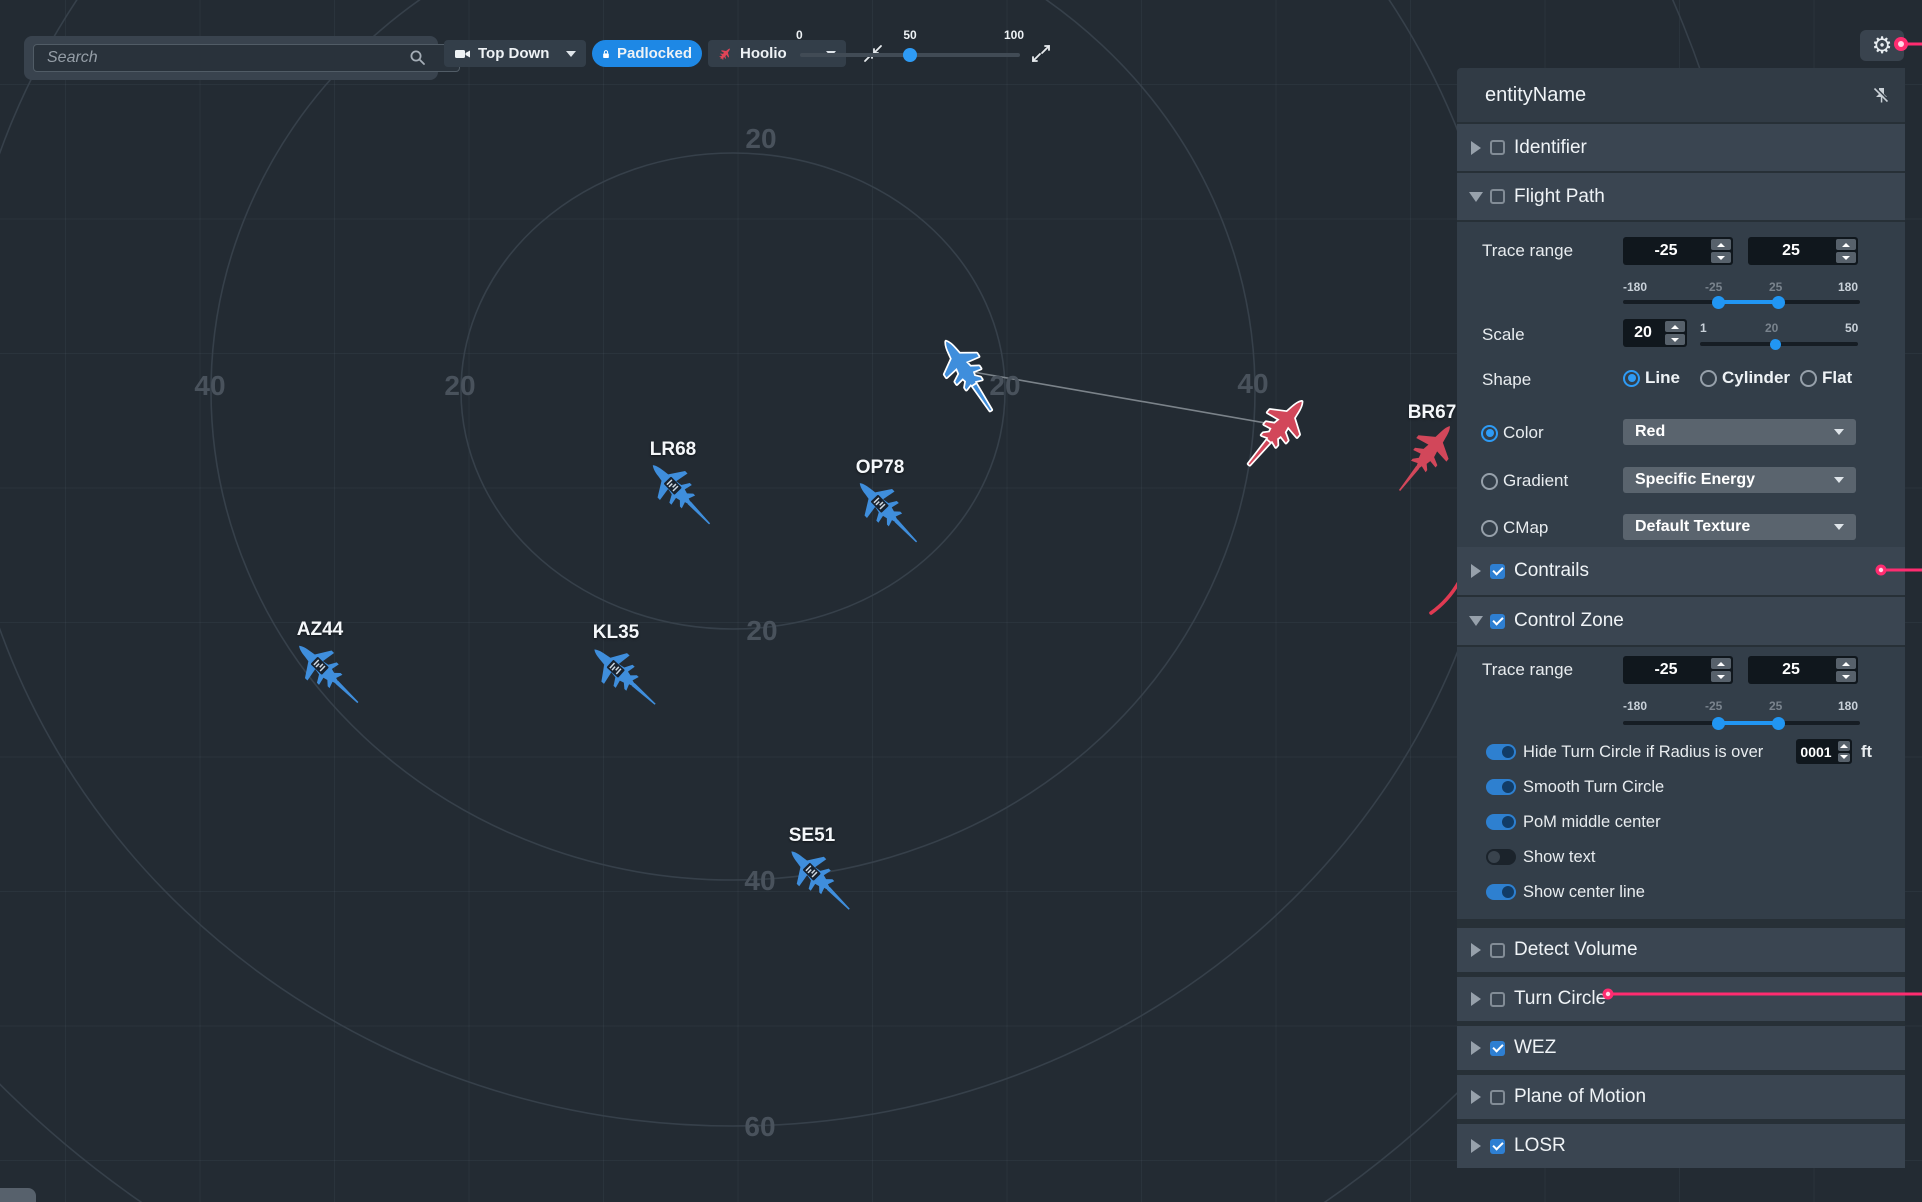  I want to click on toggle-label: Smooth Turn Circle, so click(1594, 787).